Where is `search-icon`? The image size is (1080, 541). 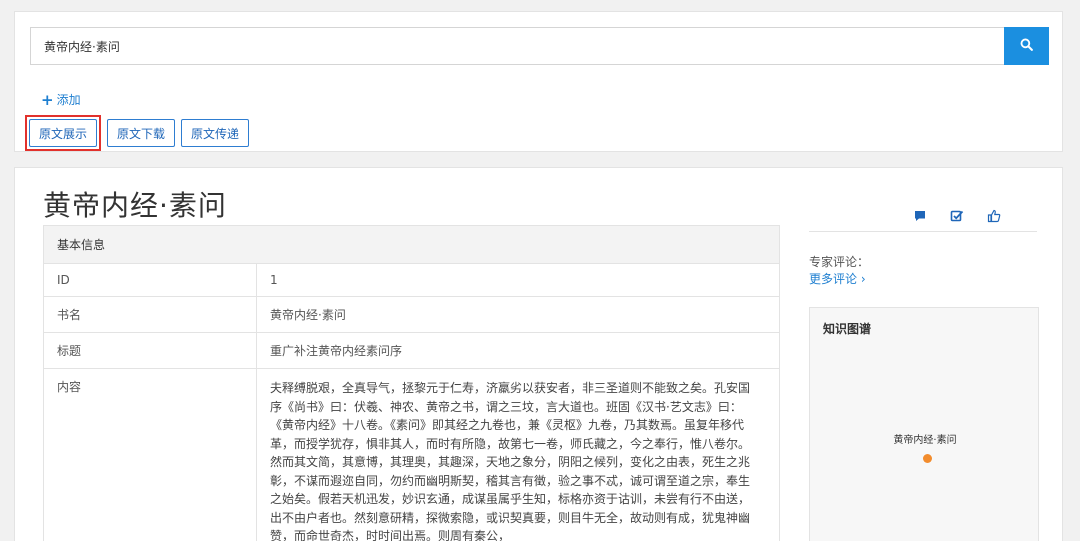 search-icon is located at coordinates (1026, 46).